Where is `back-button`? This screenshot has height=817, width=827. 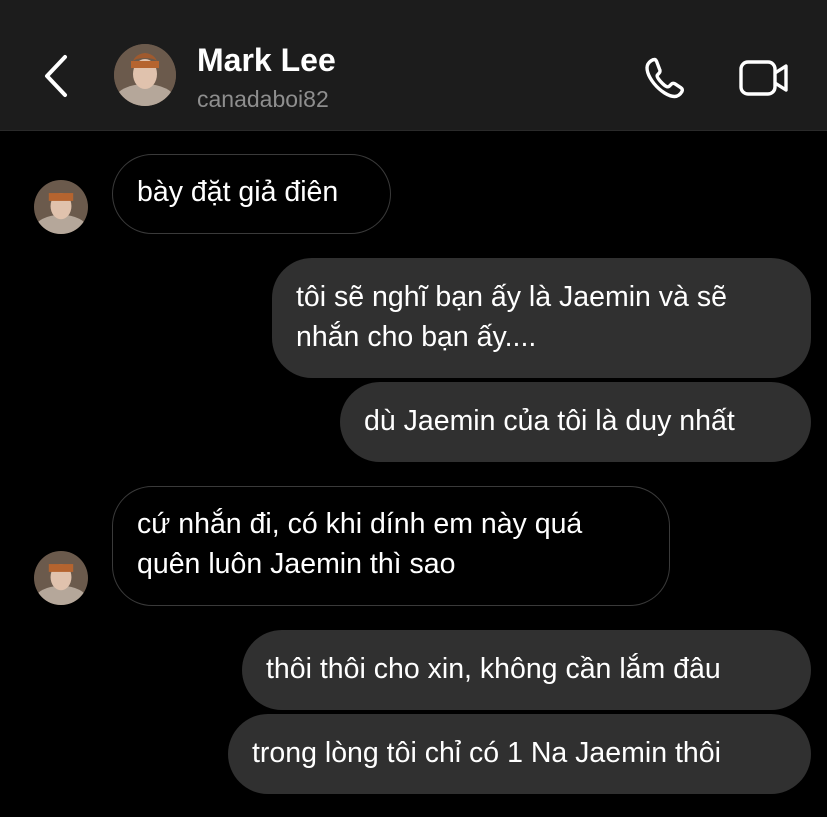 back-button is located at coordinates (56, 76).